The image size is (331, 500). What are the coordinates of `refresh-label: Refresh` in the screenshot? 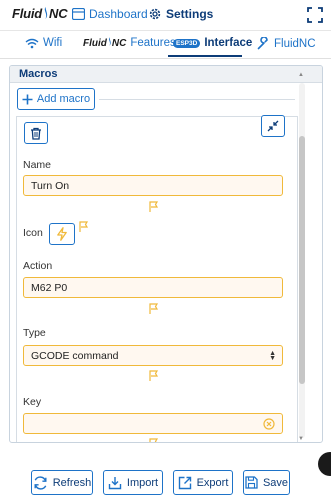 It's located at (72, 482).